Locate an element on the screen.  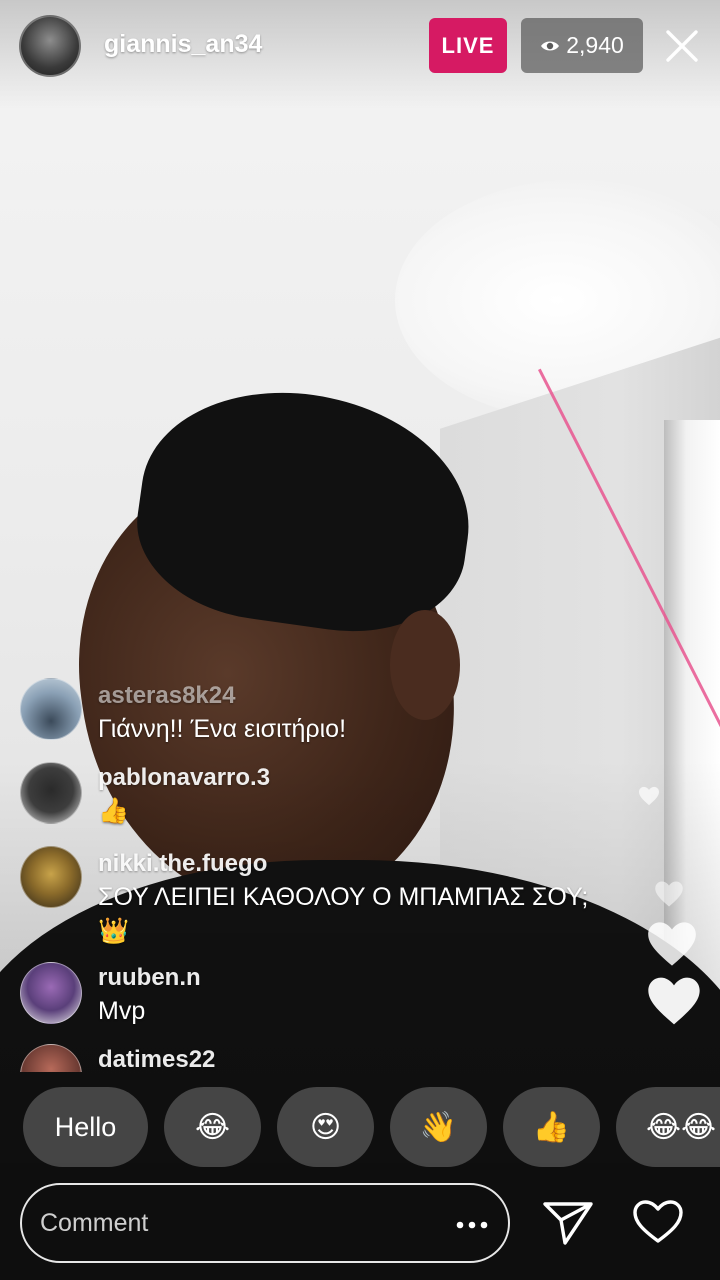
comment-text: ΣΟΥ ΛΕΙΠΕΙ ΚΑΘΟΛΟΥ Ο ΜΠΑΜΠΑΣ ΣΟΥ;👑 is located at coordinates (343, 914).